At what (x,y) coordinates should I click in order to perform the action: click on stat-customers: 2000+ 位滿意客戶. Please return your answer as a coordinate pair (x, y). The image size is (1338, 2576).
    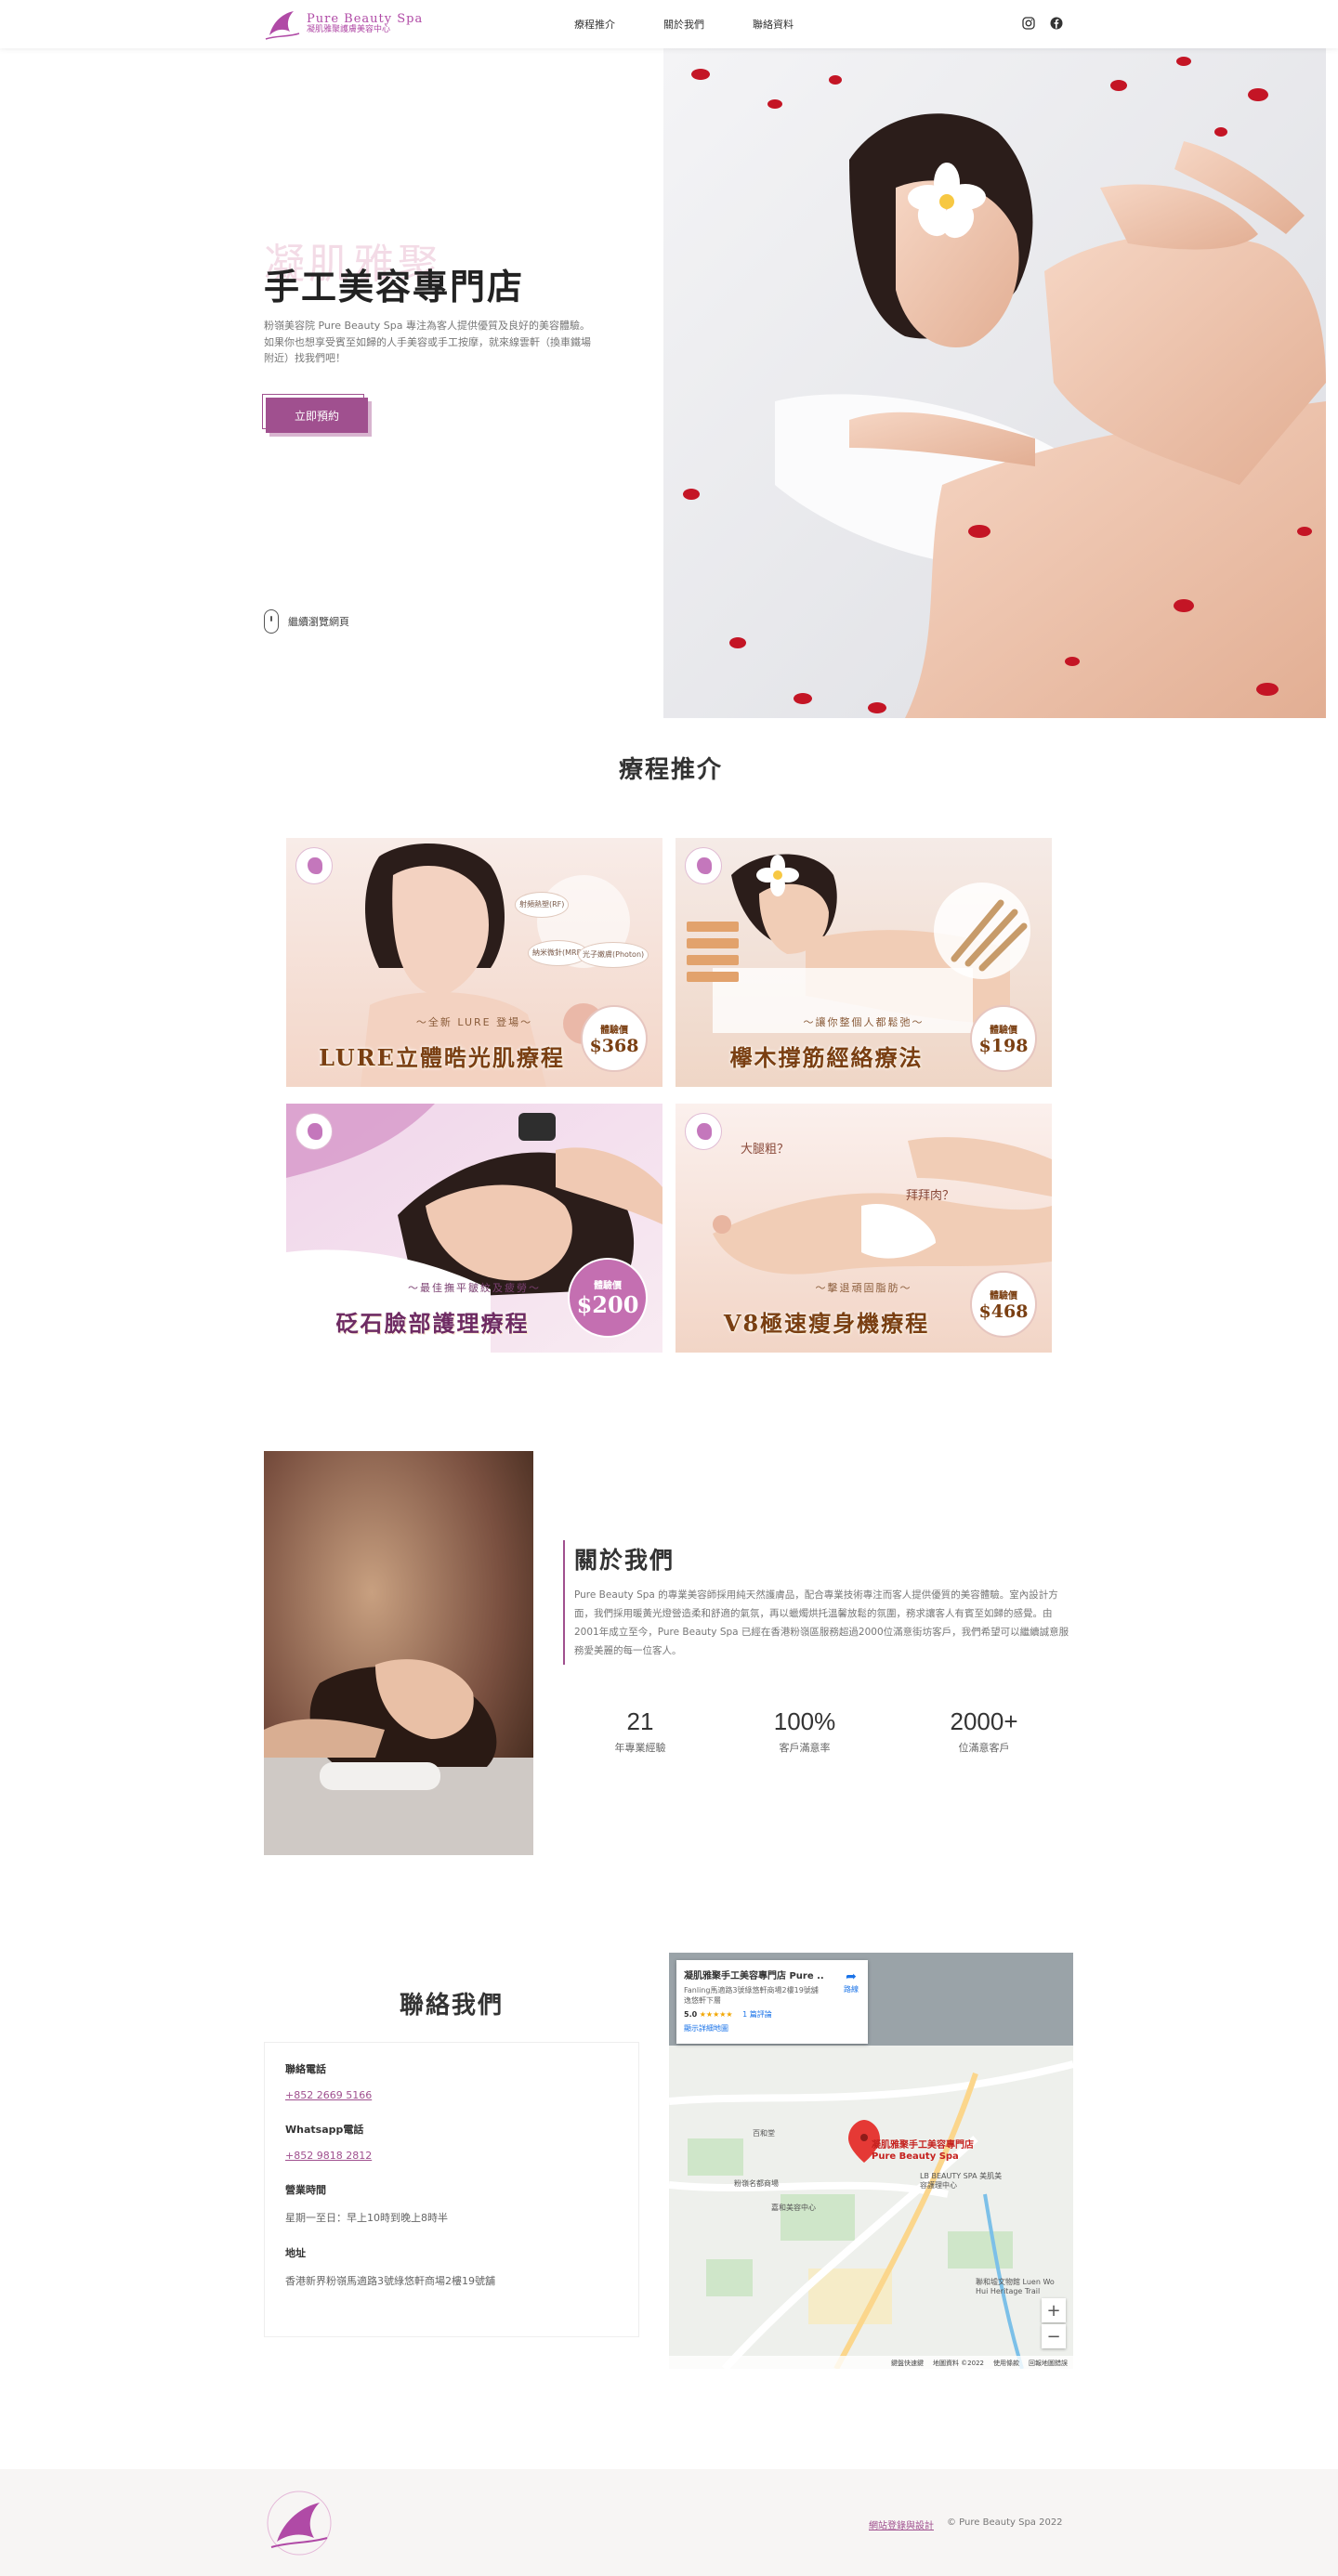
    Looking at the image, I should click on (984, 1731).